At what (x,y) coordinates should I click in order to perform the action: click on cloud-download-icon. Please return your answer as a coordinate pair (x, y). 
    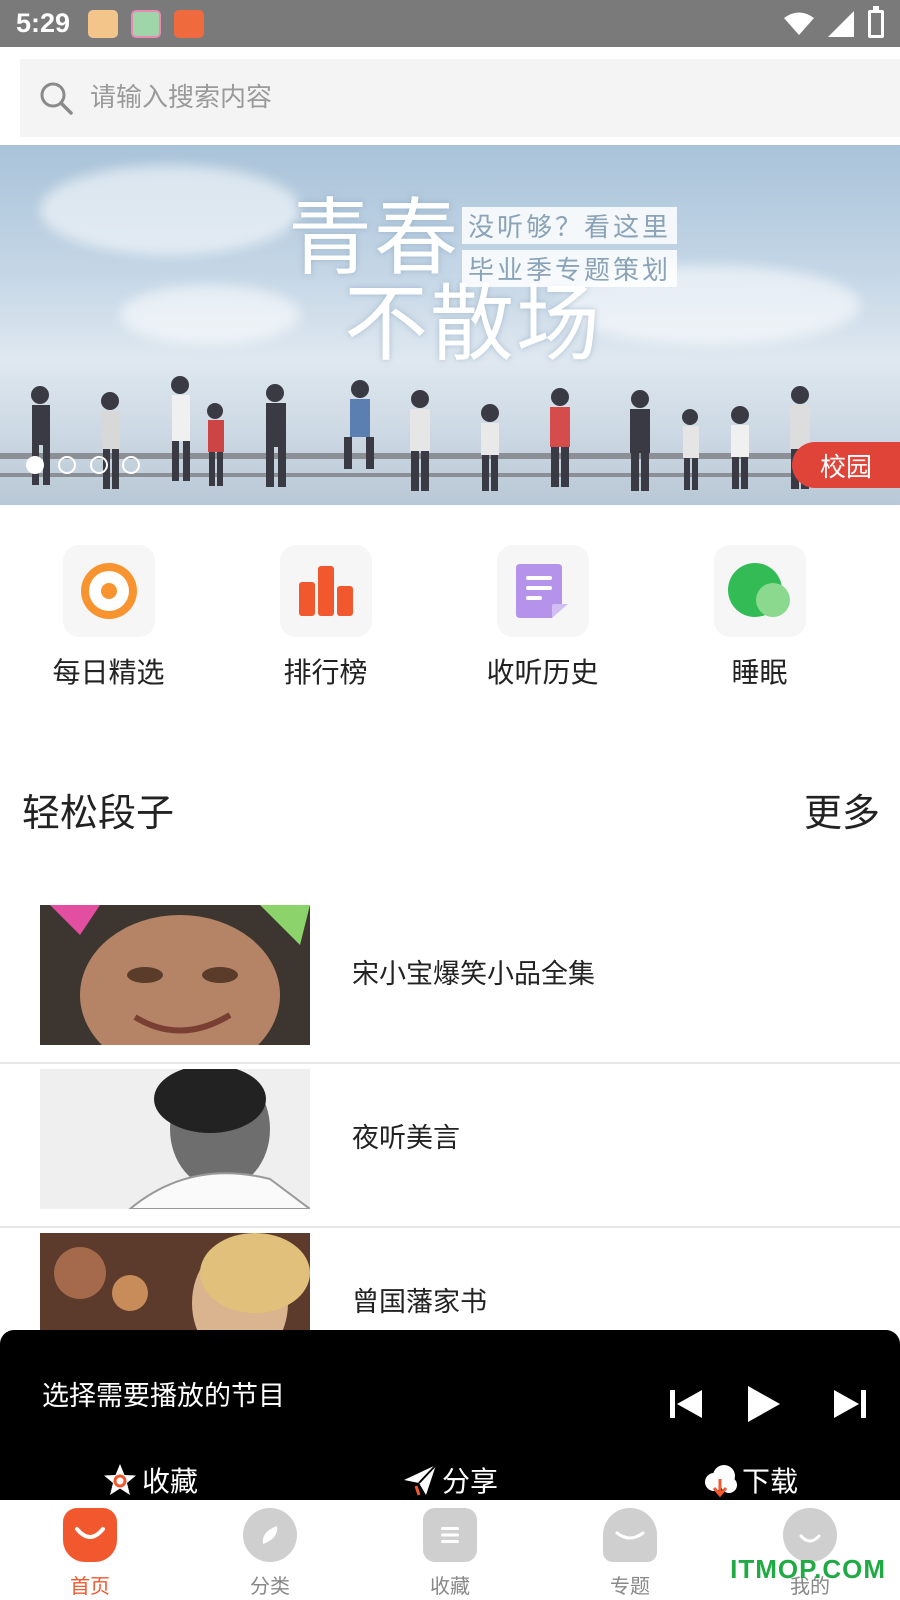
    Looking at the image, I should click on (720, 1481).